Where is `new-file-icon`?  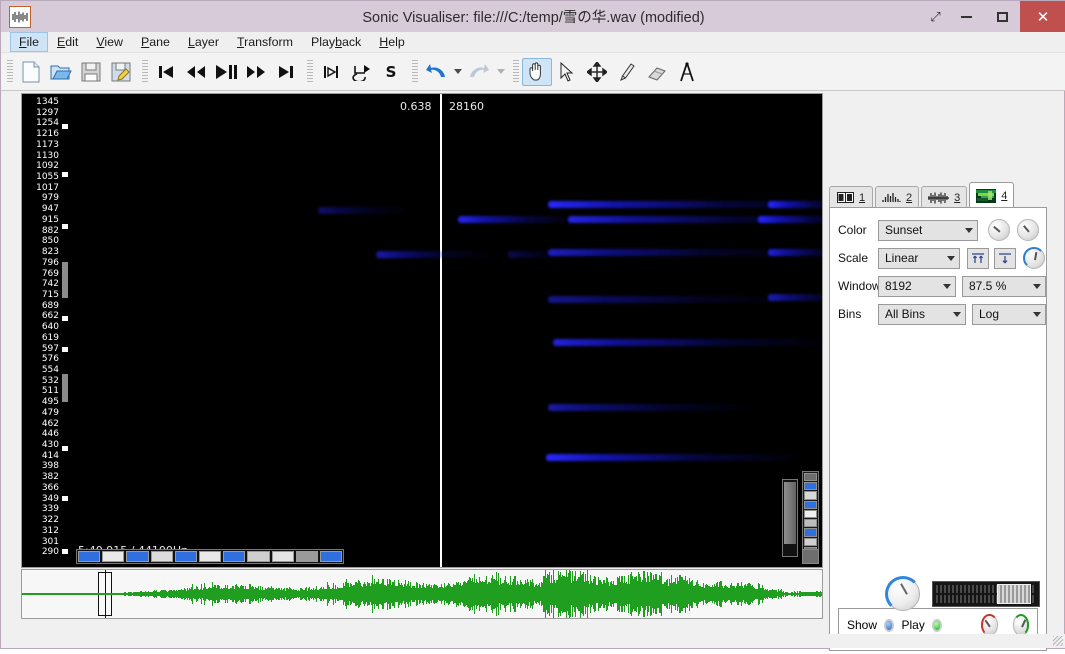
new-file-icon is located at coordinates (31, 71).